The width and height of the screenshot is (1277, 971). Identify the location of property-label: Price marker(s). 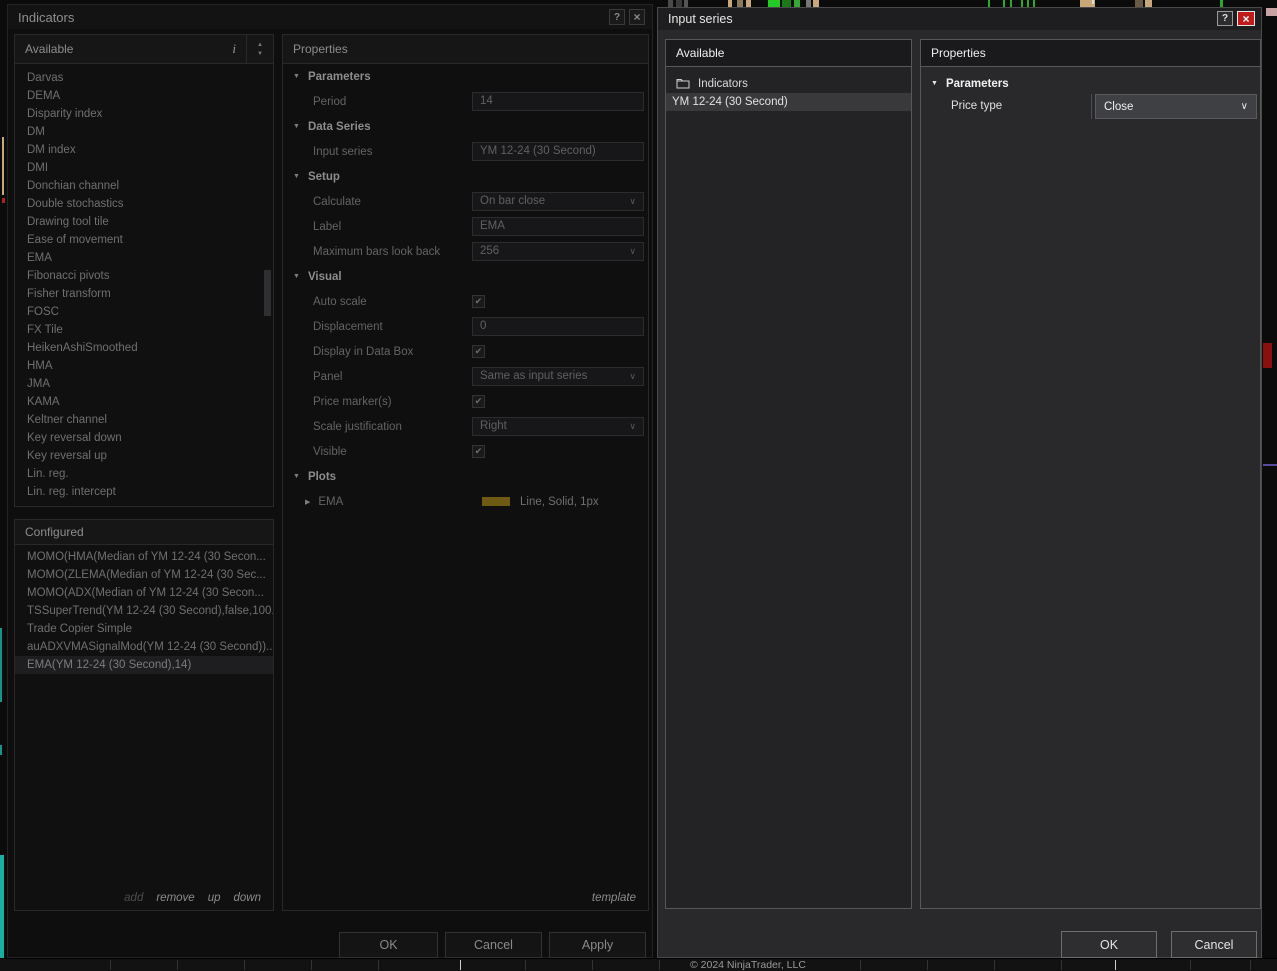
(352, 401).